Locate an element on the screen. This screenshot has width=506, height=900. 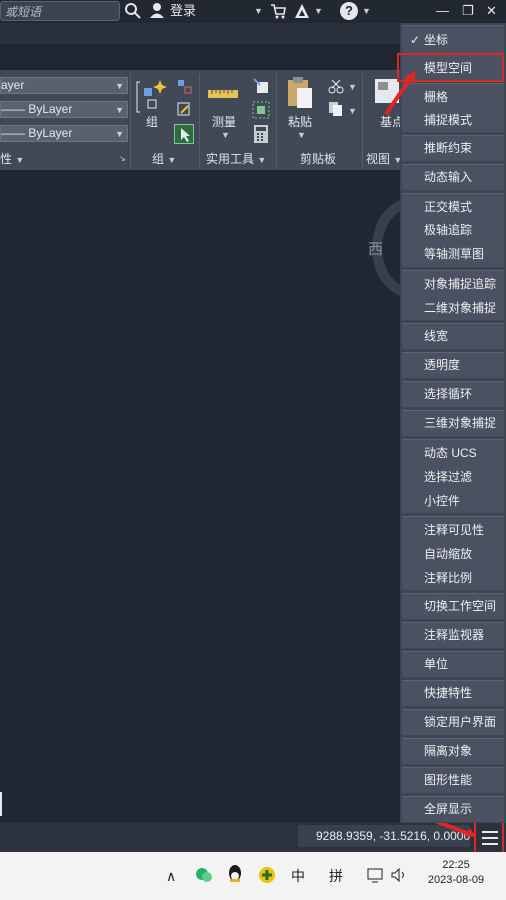
utilities-panel-label: 实用工具 ▼ is located at coordinates (236, 159).